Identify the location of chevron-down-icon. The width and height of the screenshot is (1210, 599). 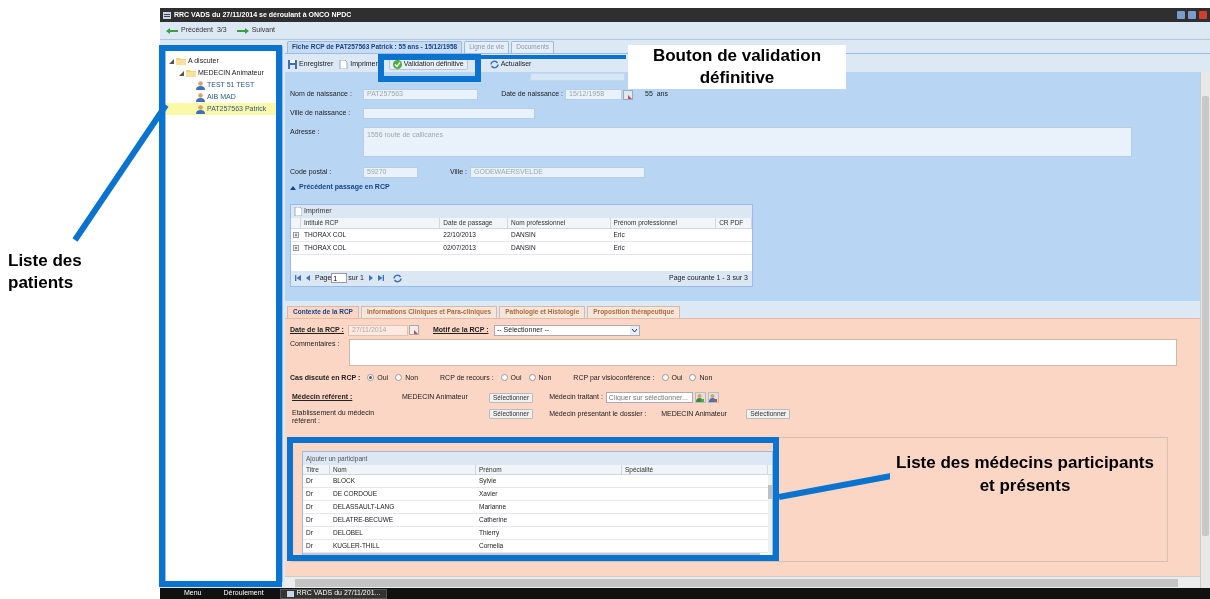
(634, 330).